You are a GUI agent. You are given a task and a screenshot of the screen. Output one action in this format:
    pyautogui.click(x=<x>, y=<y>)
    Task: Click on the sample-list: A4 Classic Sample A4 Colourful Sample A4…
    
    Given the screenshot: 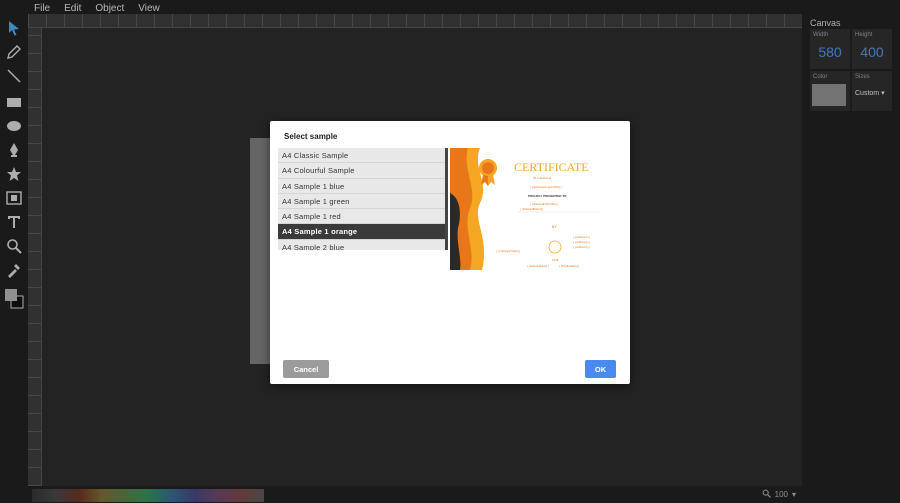 What is the action you would take?
    pyautogui.click(x=363, y=199)
    